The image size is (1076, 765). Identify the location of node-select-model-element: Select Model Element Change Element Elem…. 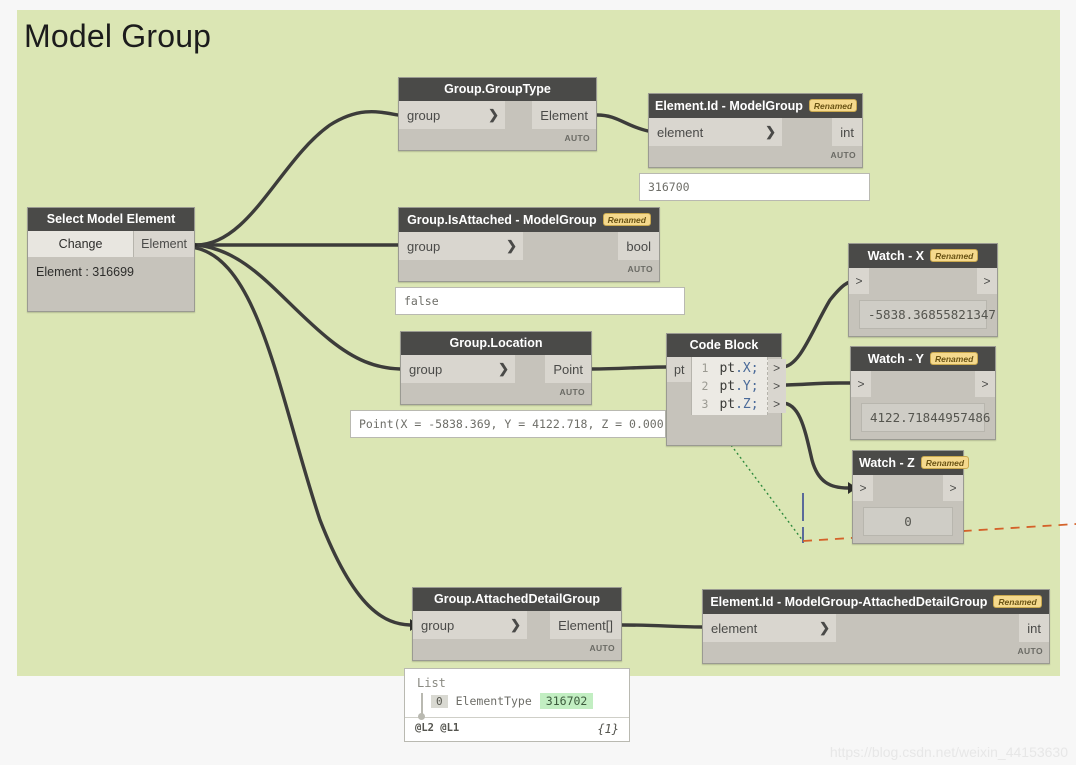
(111, 259).